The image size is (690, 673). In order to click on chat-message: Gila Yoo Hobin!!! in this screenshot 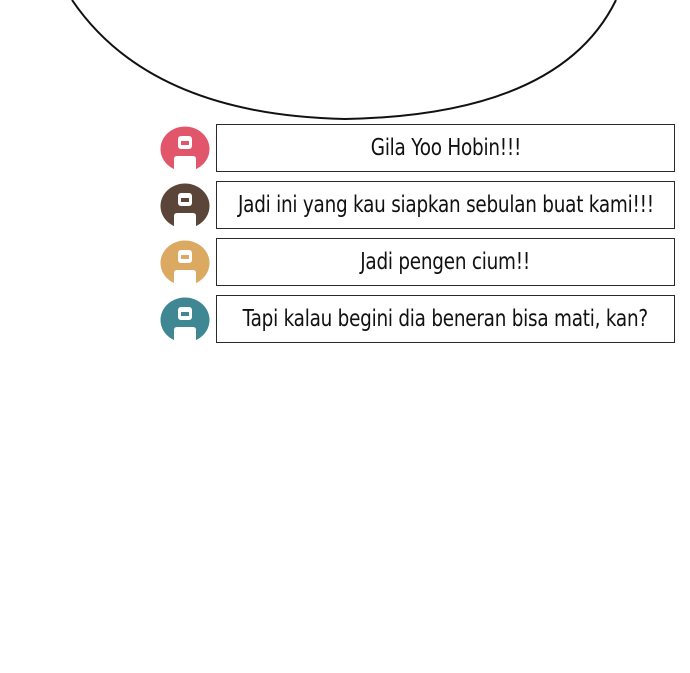, I will do `click(420, 149)`.